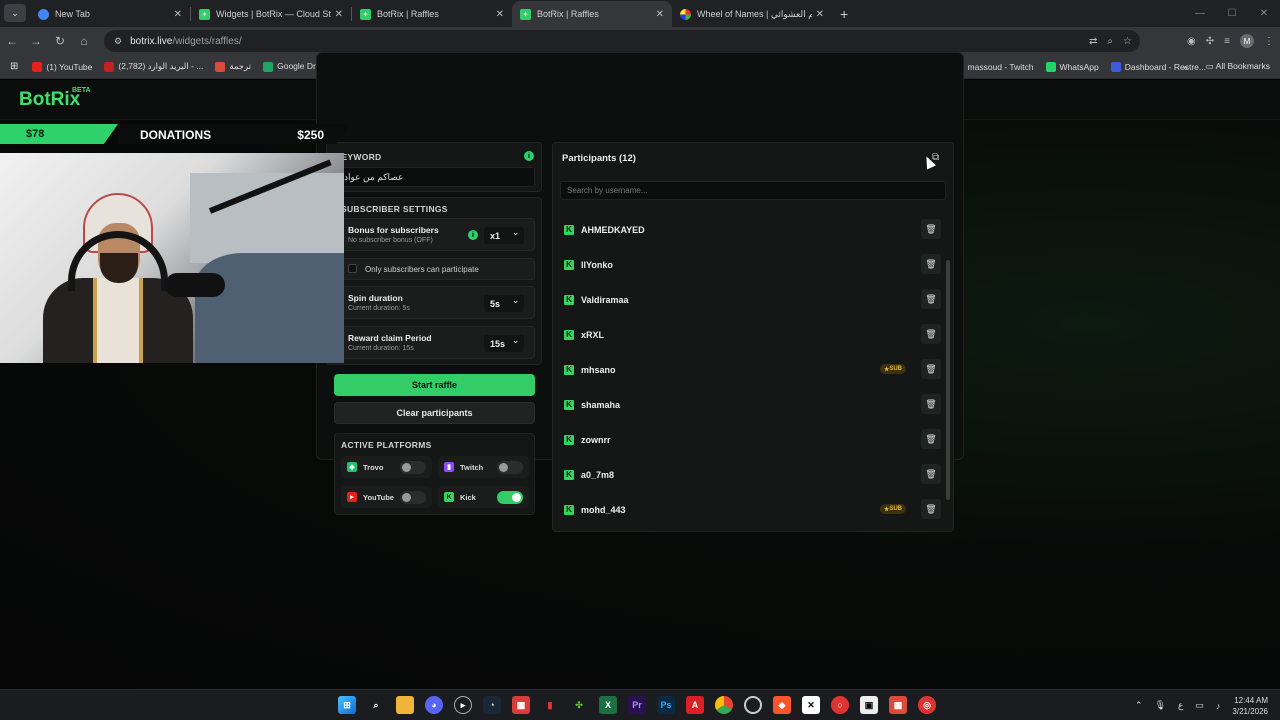 The image size is (1280, 720). I want to click on tab-new-tab: New Tab ✕, so click(110, 14).